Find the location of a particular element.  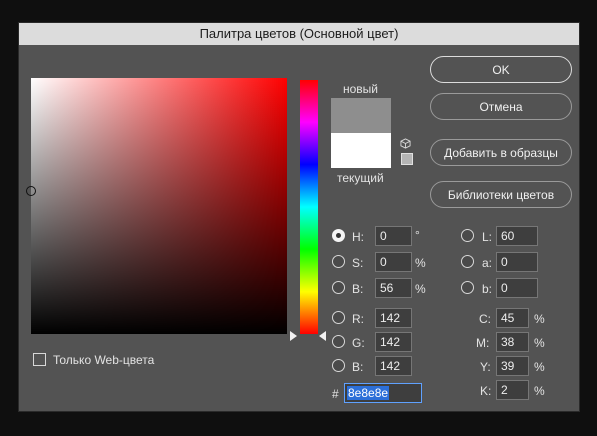

hue-slider is located at coordinates (309, 207).